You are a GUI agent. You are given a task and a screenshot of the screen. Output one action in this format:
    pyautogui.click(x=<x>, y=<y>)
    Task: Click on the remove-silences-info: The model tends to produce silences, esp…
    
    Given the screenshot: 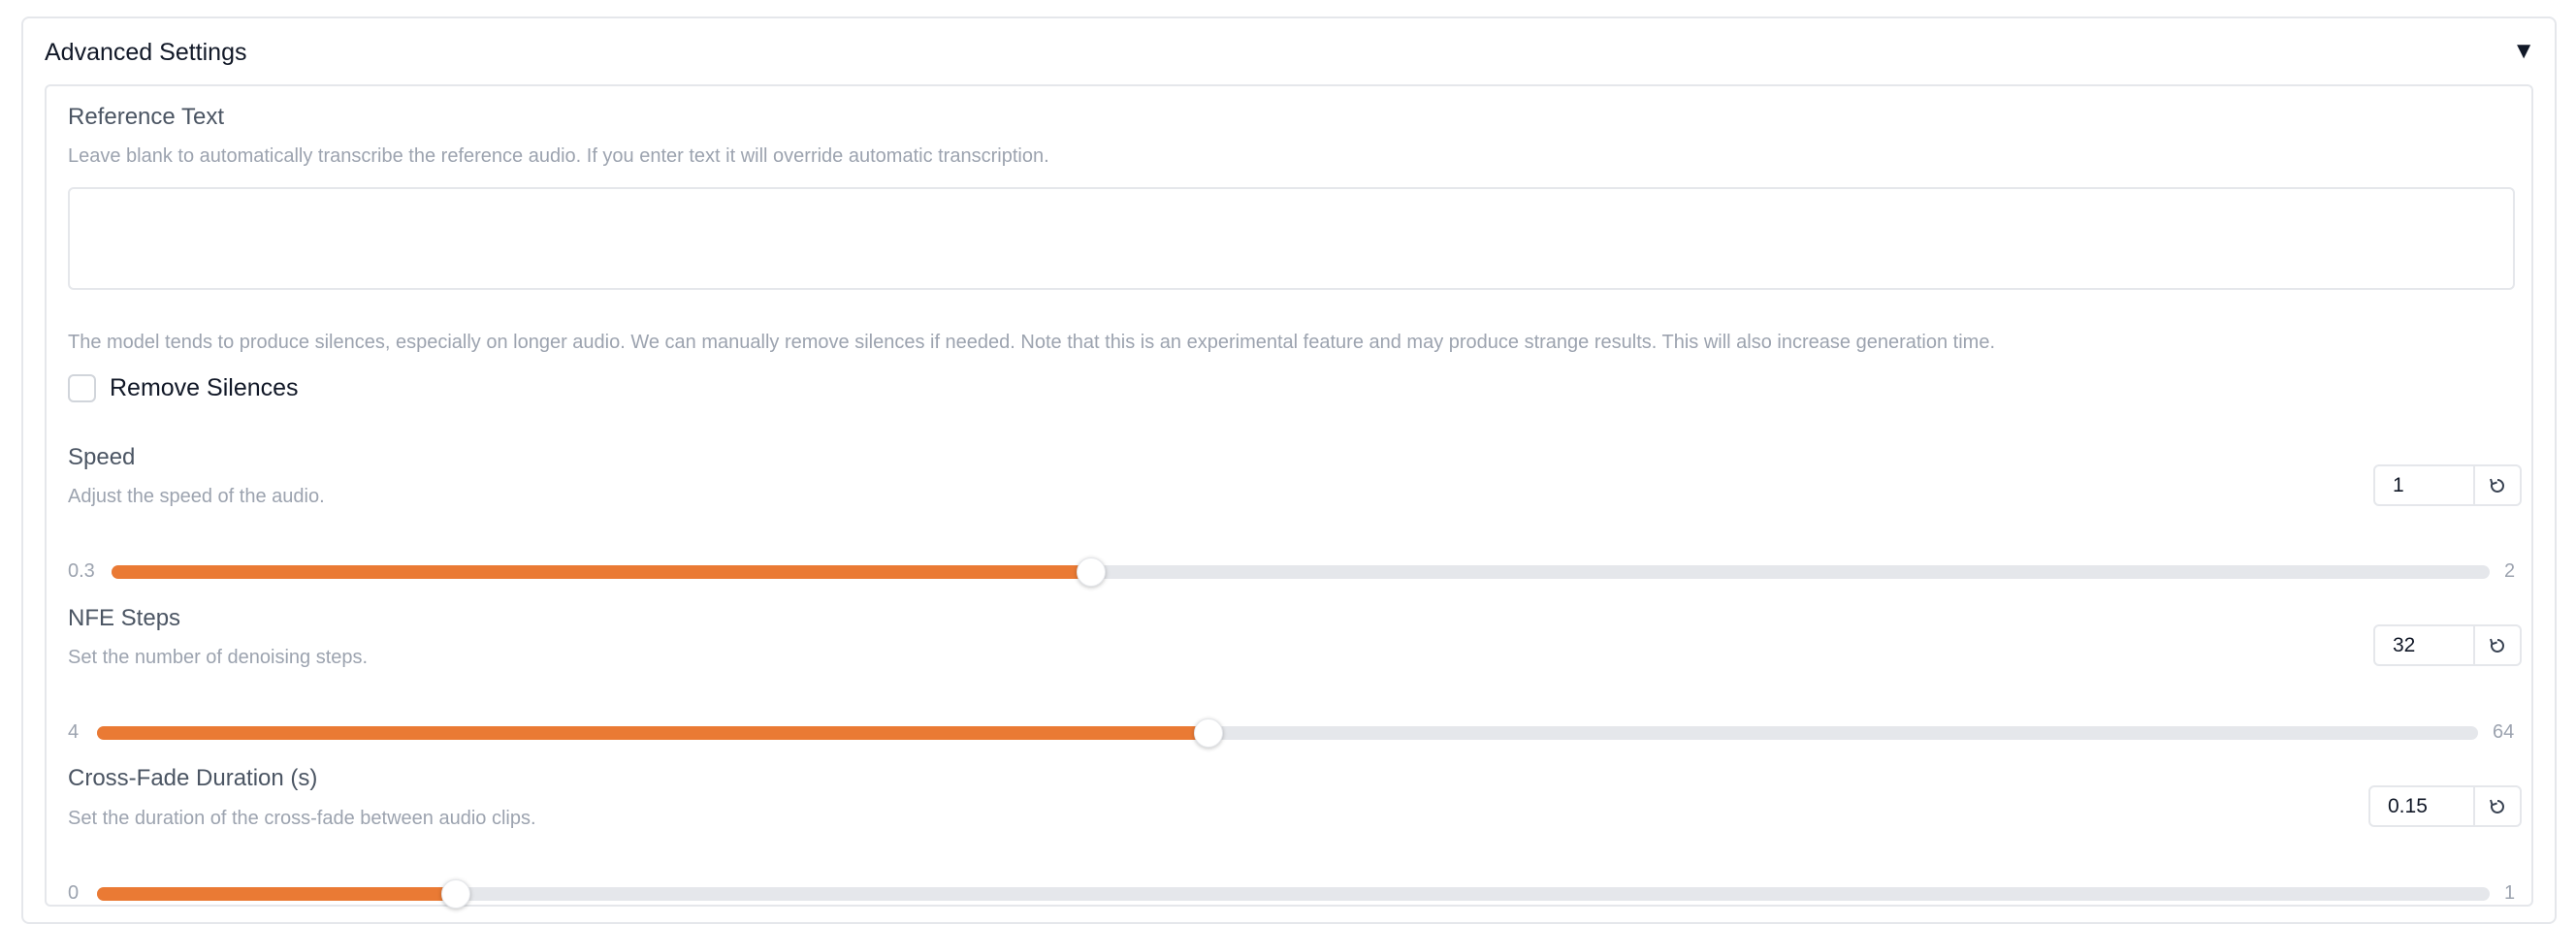 What is the action you would take?
    pyautogui.click(x=1032, y=342)
    